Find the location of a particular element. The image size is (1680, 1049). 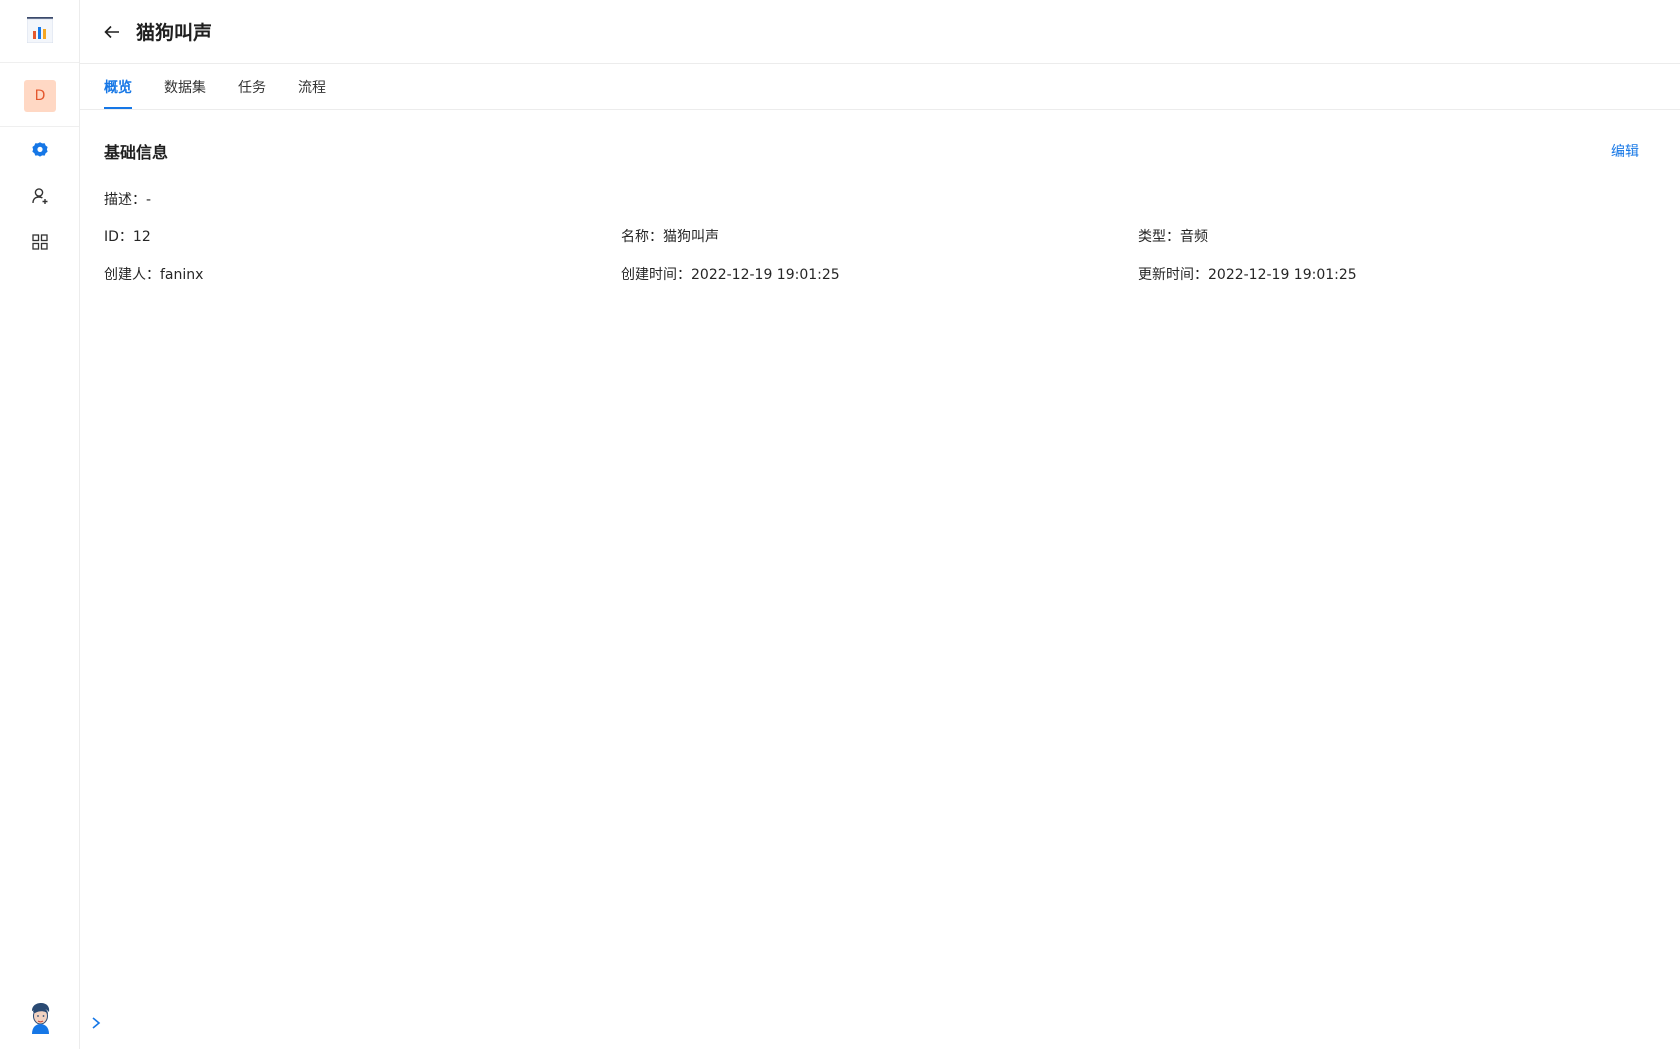

expand-sidebar-icon is located at coordinates (96, 1023).